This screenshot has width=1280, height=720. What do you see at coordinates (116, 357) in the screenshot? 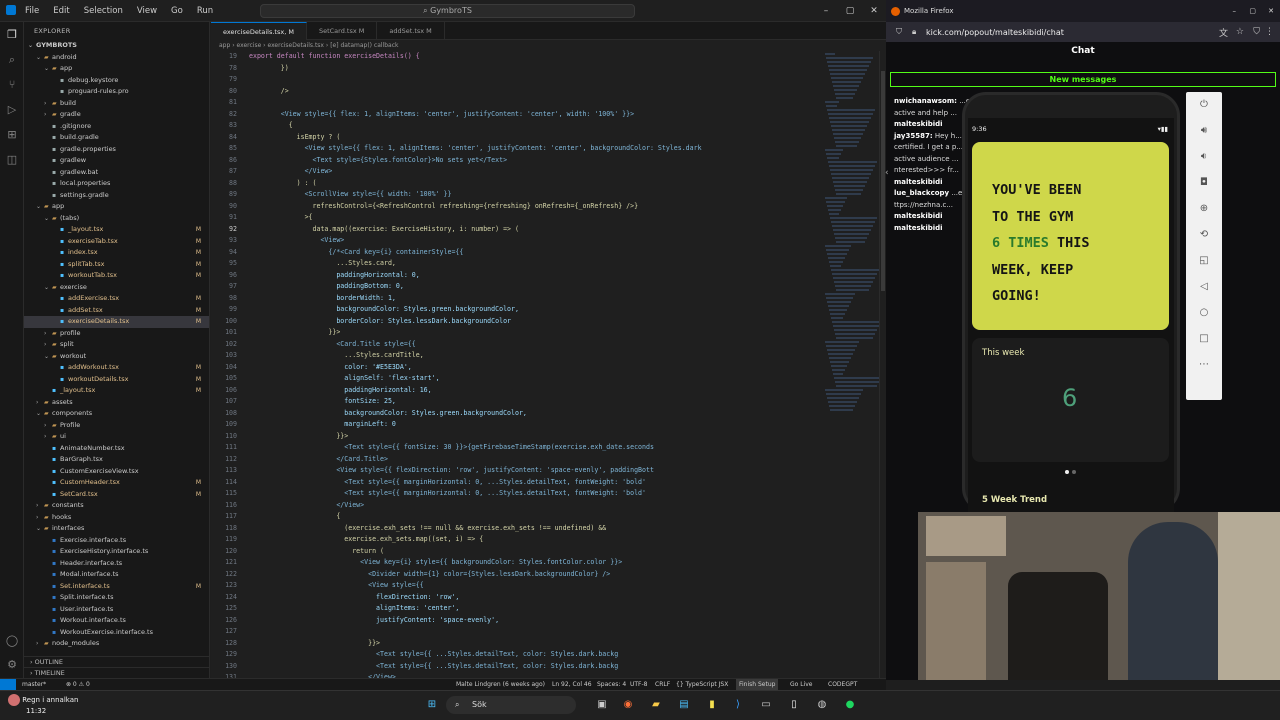
I see `tree-folder: ⌄ ▰ workout` at bounding box center [116, 357].